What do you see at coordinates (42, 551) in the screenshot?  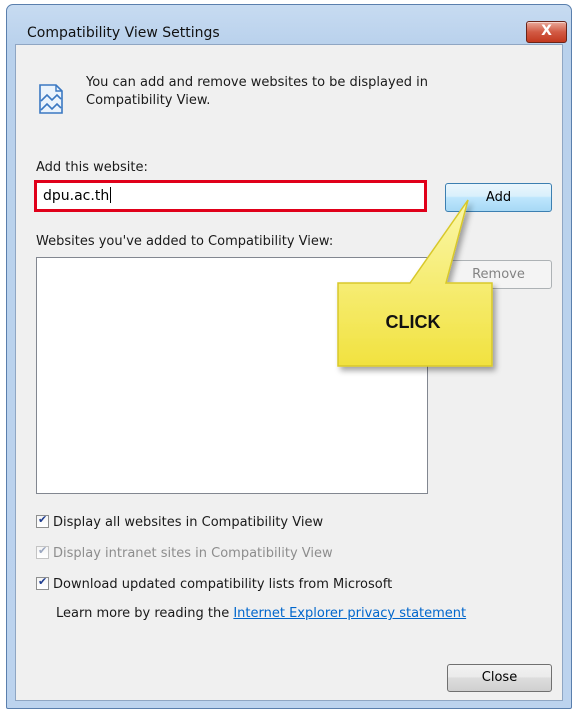 I see `display-intranet-checkbox` at bounding box center [42, 551].